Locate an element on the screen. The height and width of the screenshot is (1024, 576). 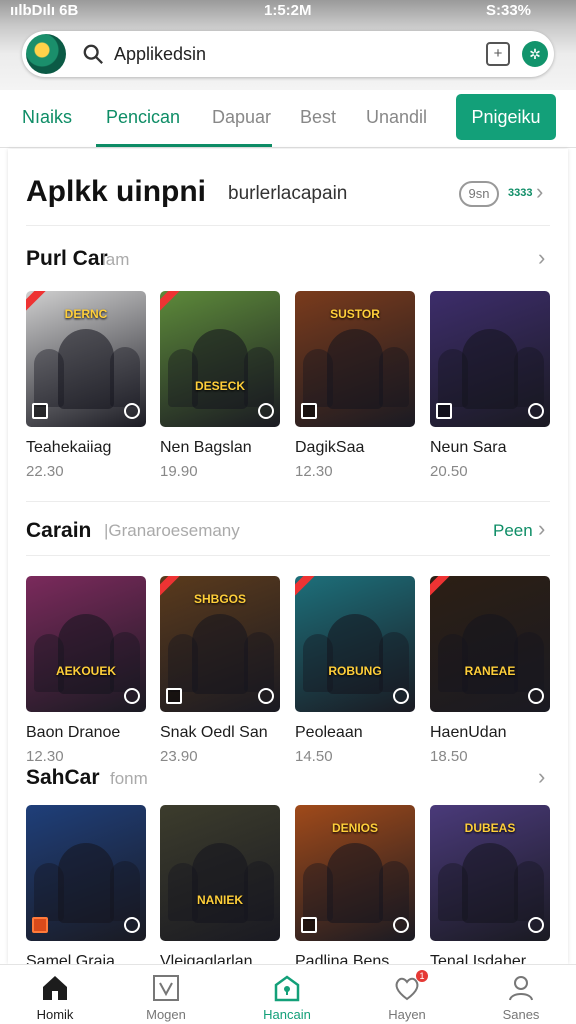
page-subtitle: burlerlacapain is located at coordinates (288, 193).